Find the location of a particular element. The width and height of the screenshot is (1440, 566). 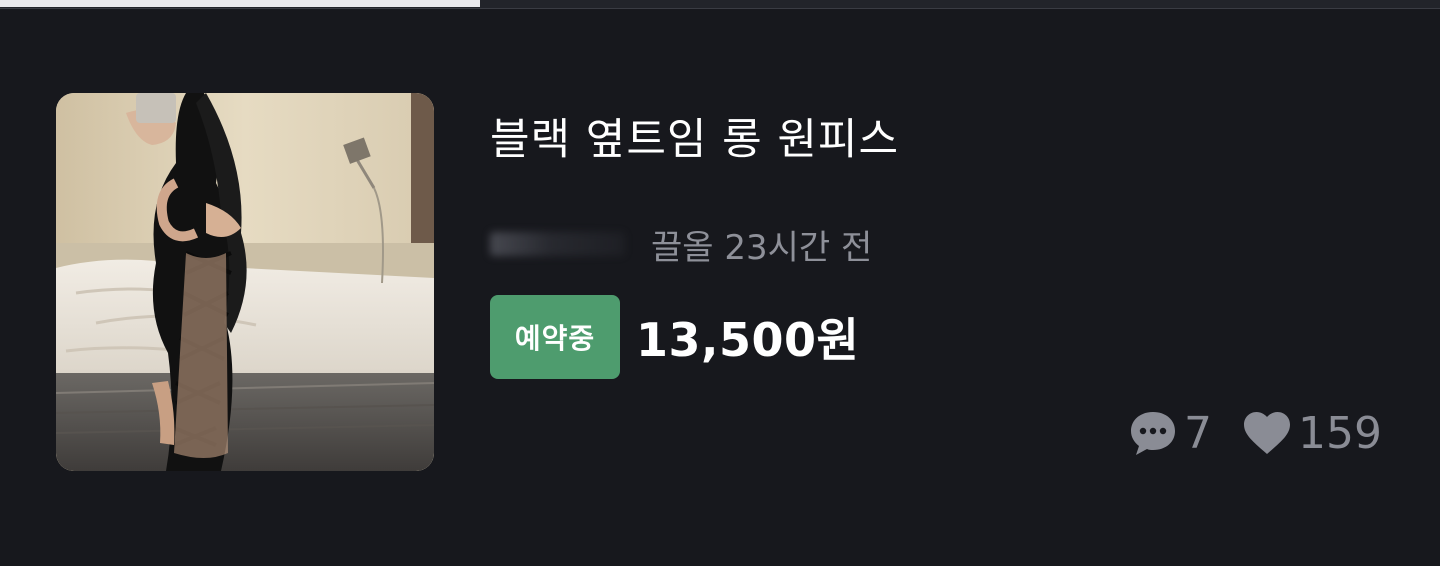

blurred-location is located at coordinates (557, 244).